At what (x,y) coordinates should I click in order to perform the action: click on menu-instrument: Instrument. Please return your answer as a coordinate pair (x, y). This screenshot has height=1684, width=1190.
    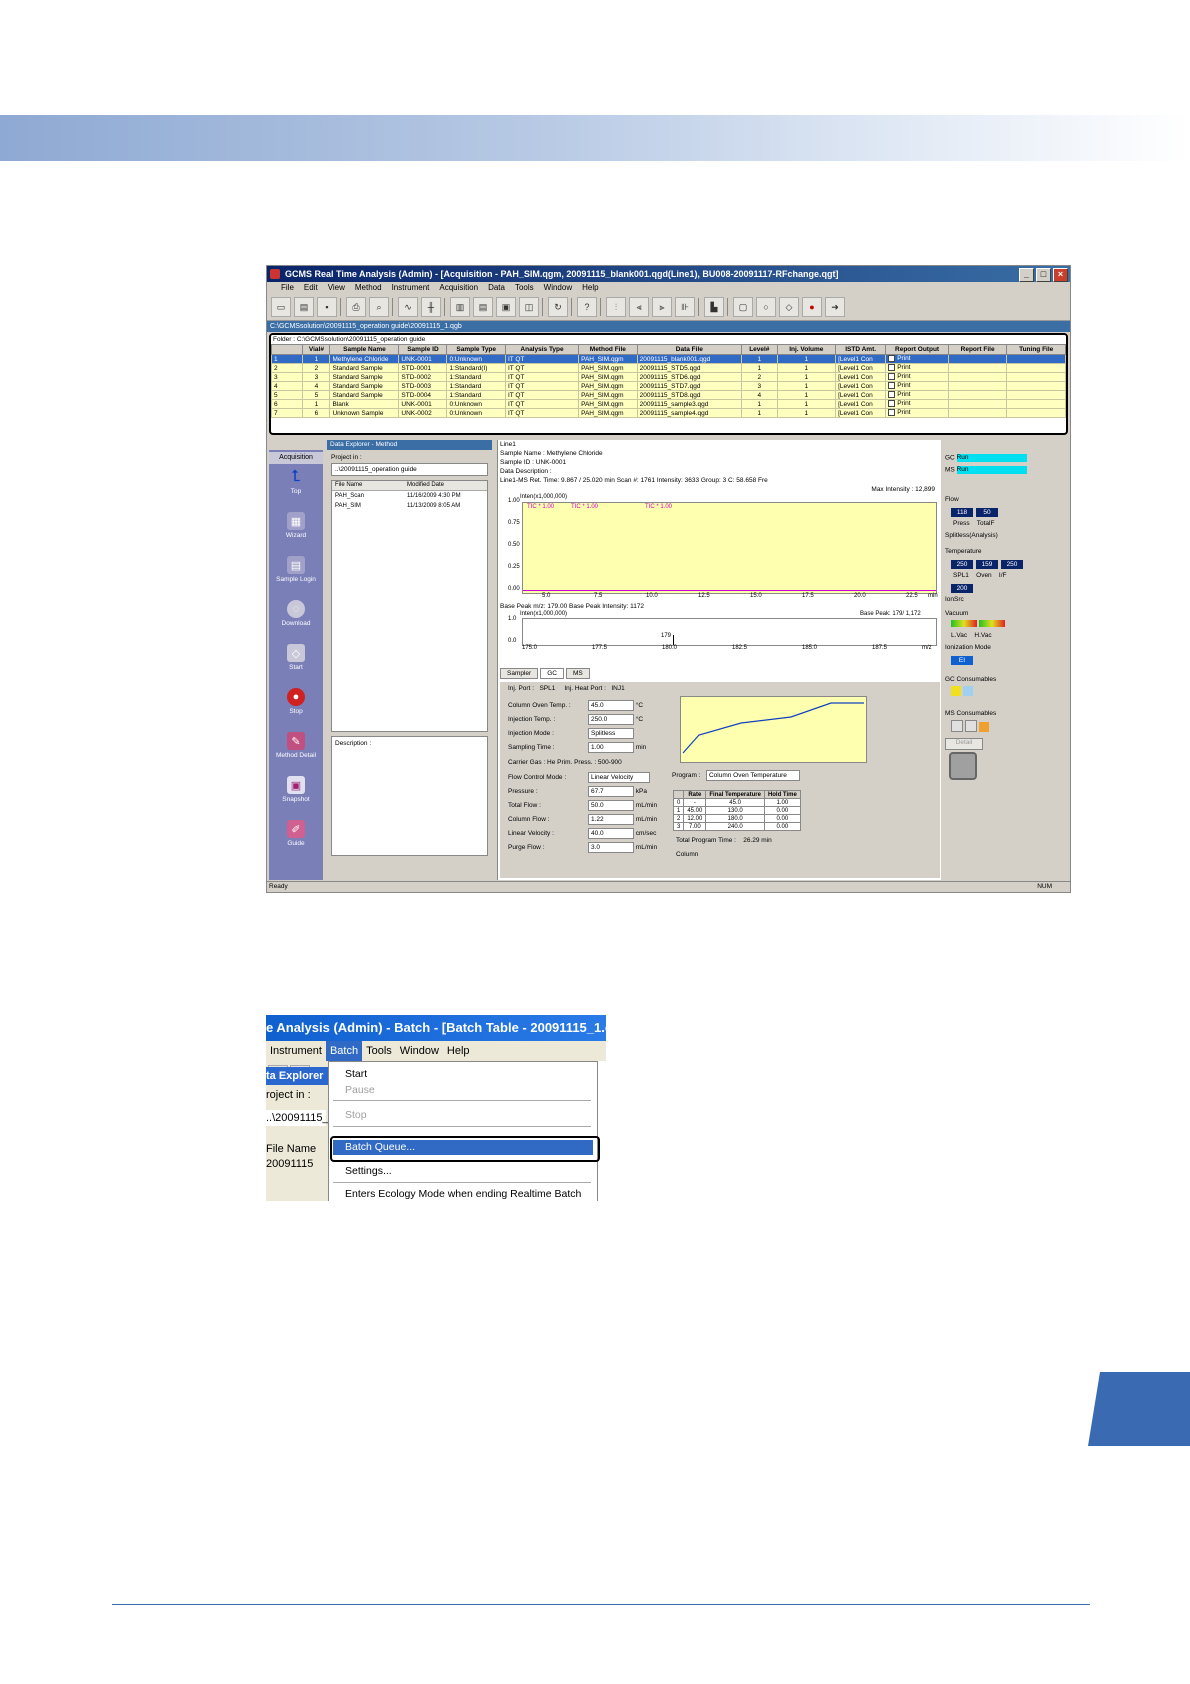
    Looking at the image, I should click on (411, 288).